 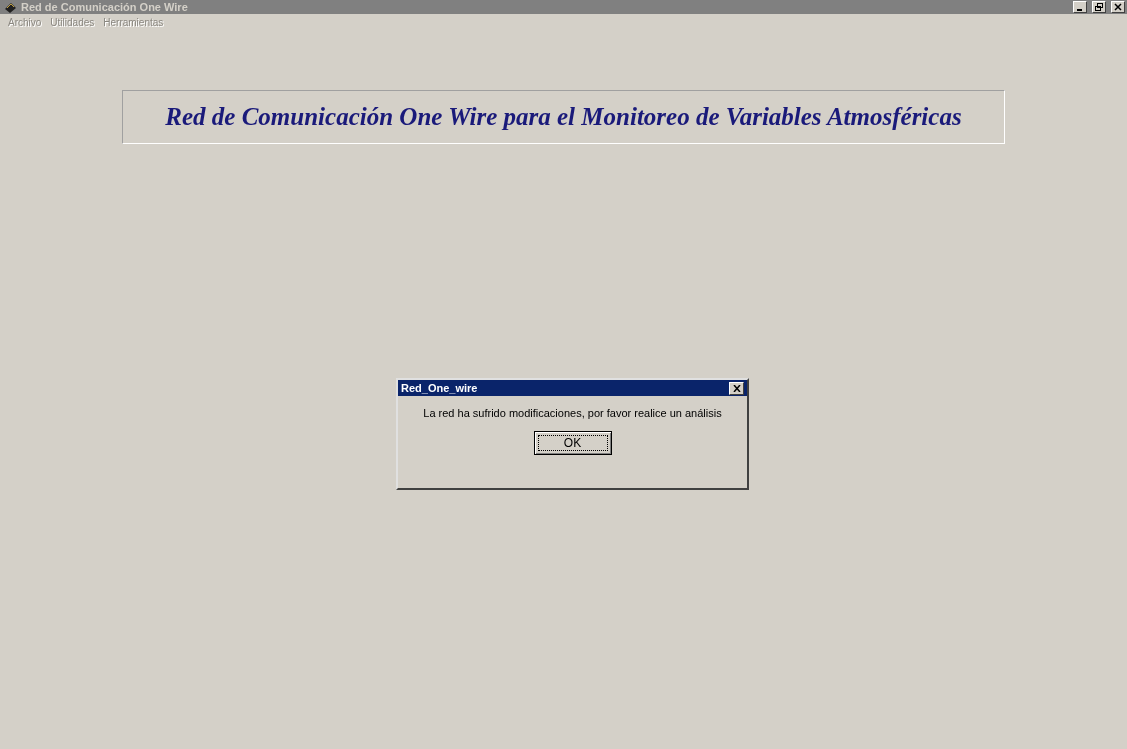 What do you see at coordinates (1080, 7) in the screenshot?
I see `minimize-button` at bounding box center [1080, 7].